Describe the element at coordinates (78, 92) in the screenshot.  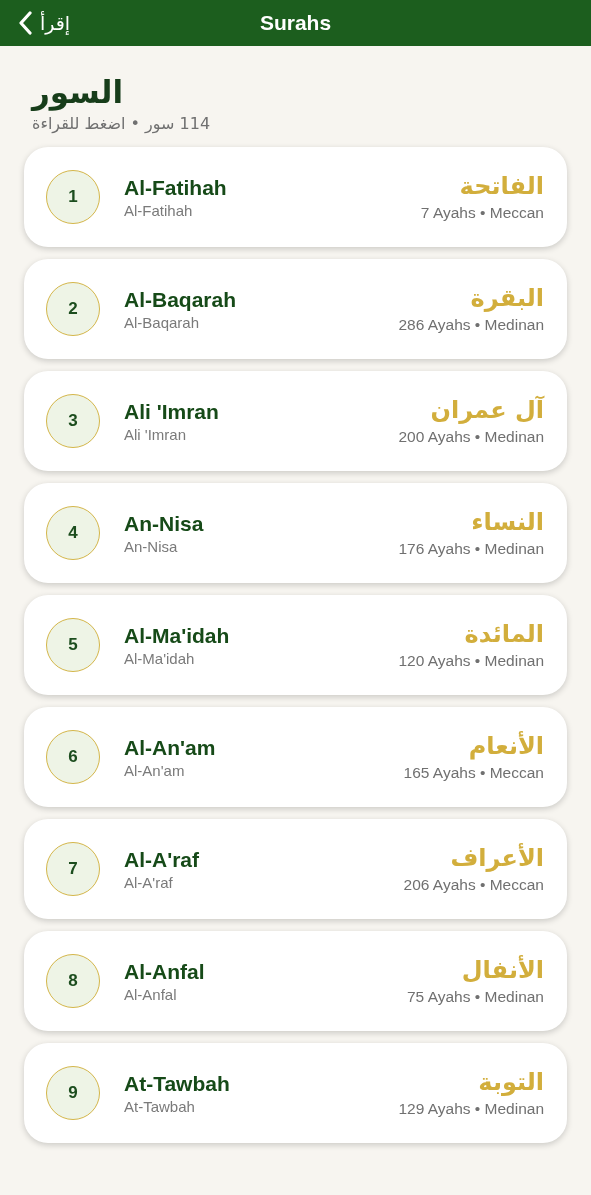
I see `page-title: السور` at that location.